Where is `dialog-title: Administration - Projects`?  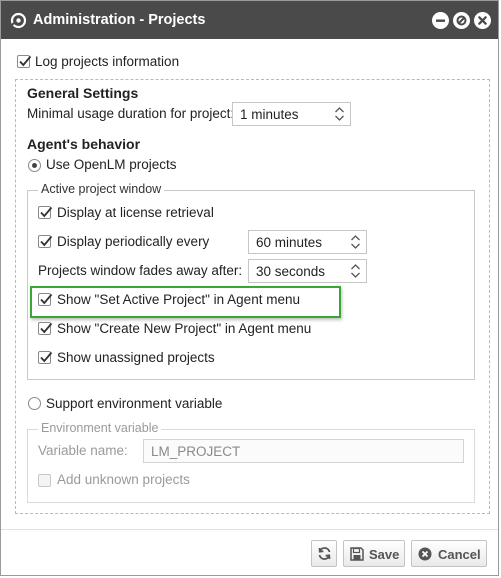
dialog-title: Administration - Projects is located at coordinates (119, 20).